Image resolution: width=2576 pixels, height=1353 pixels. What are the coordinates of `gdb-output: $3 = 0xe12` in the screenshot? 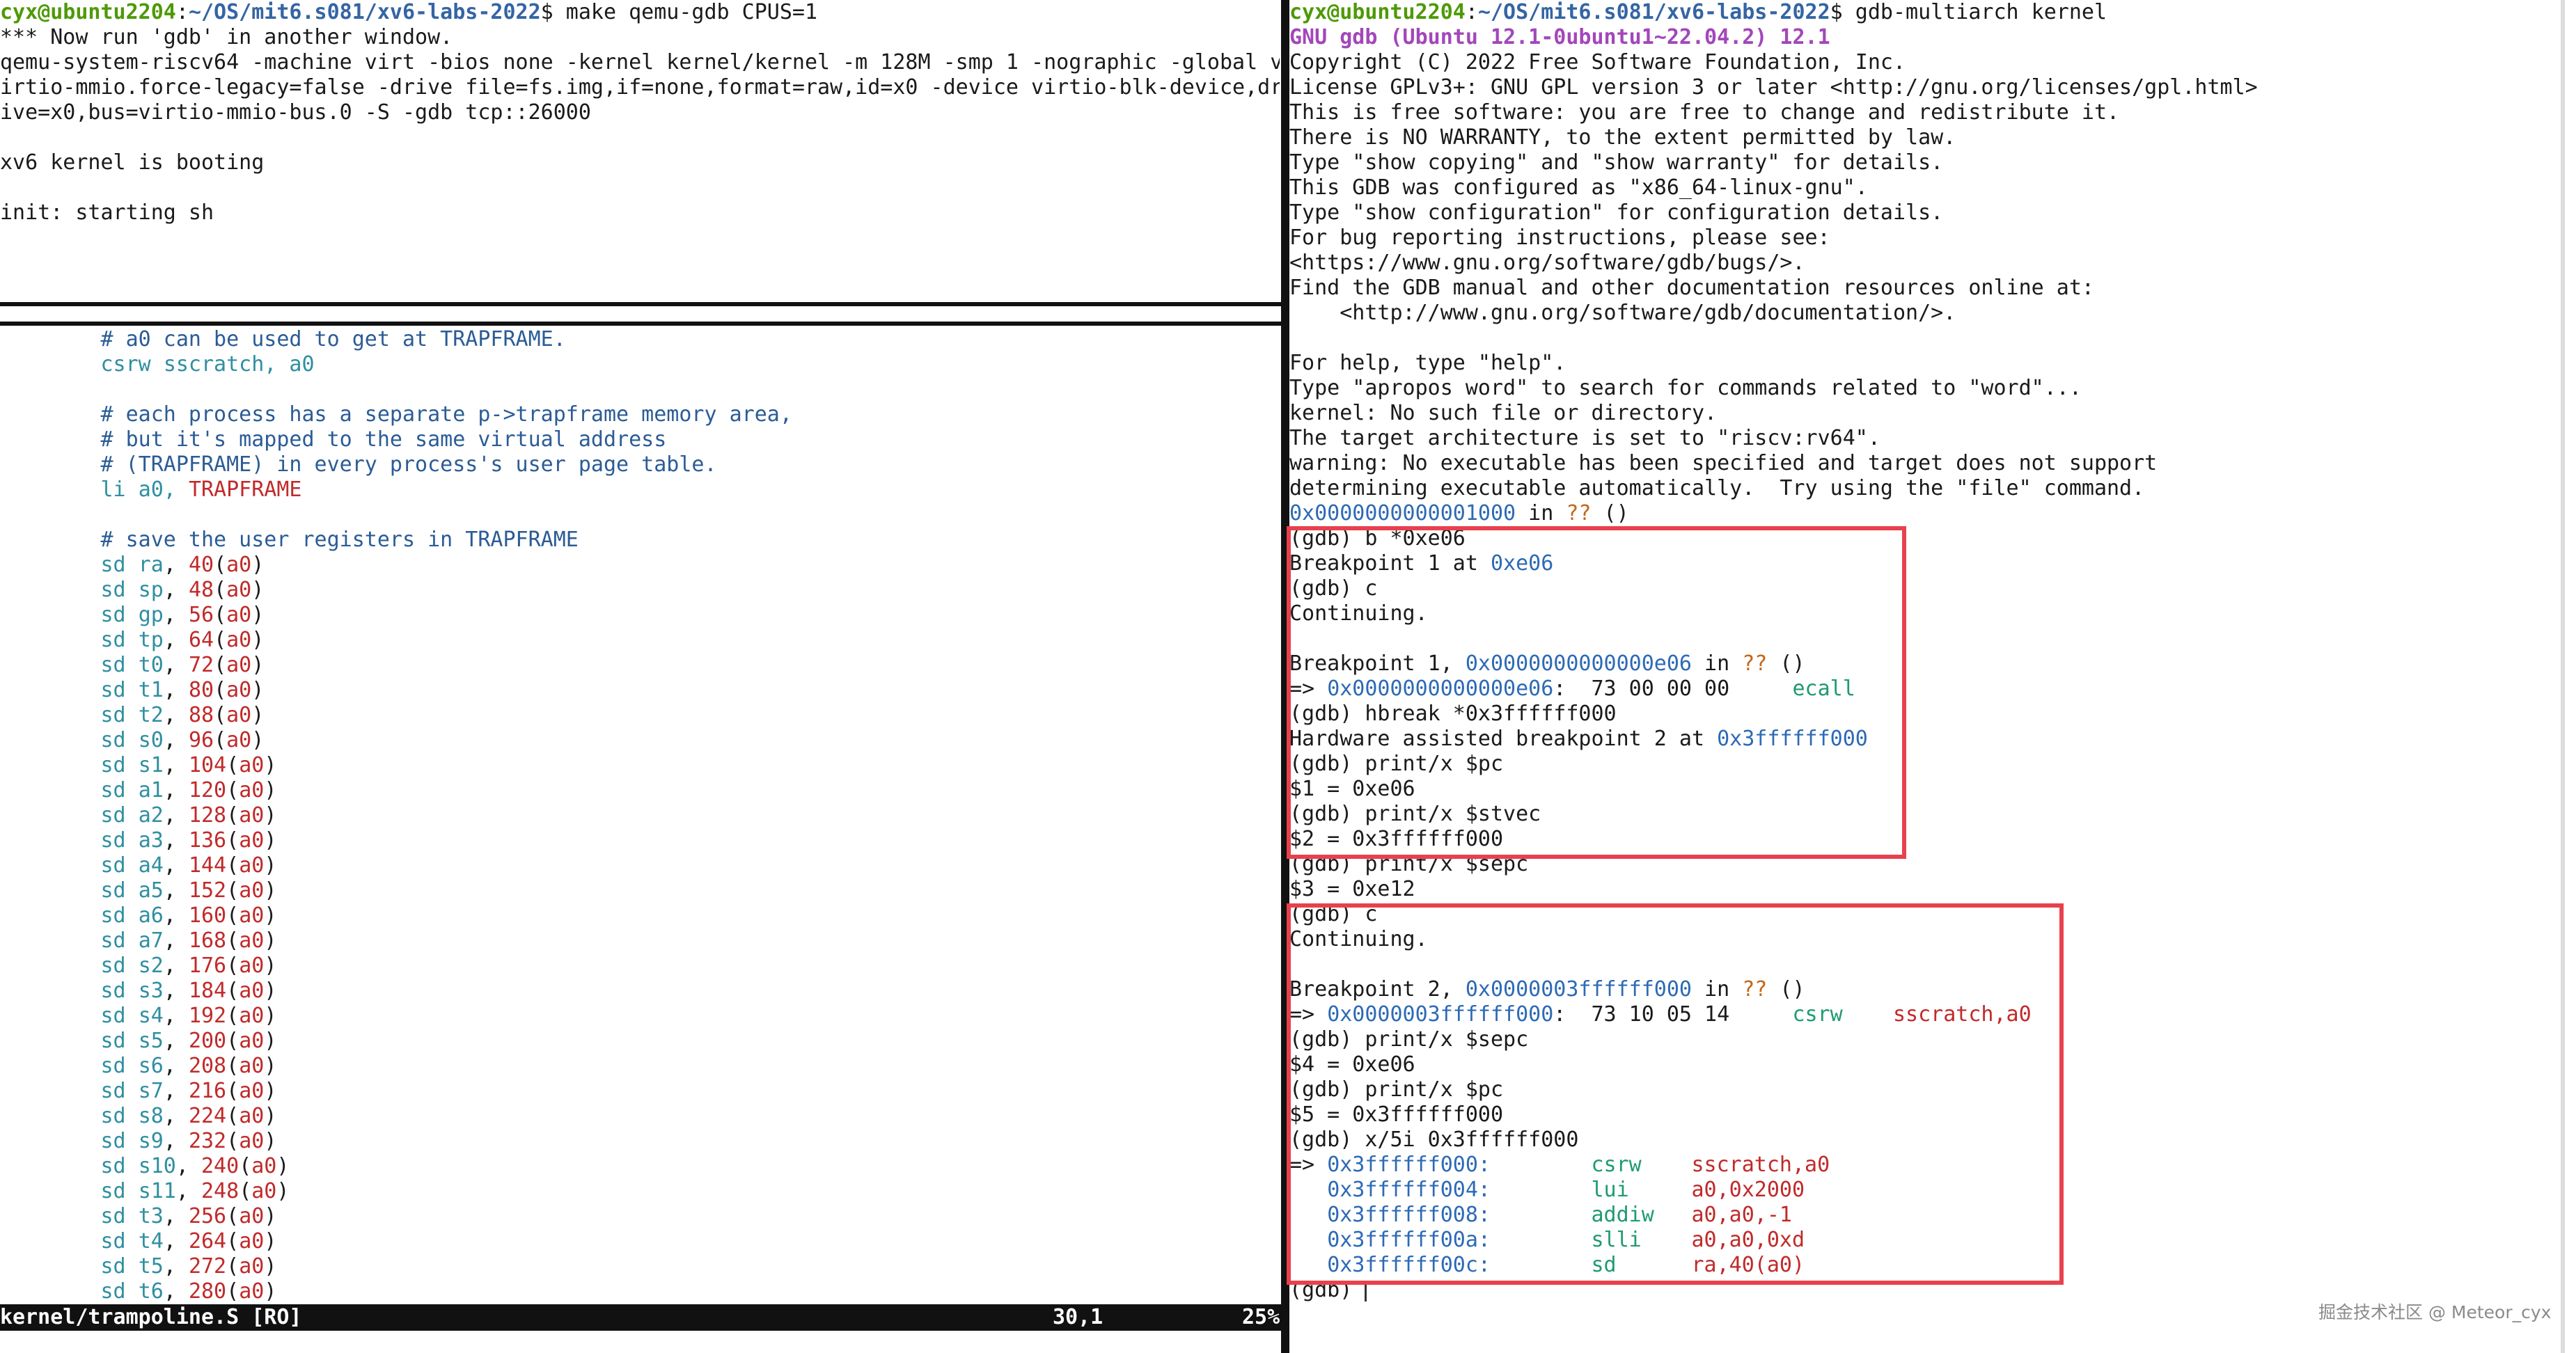 It's located at (1352, 889).